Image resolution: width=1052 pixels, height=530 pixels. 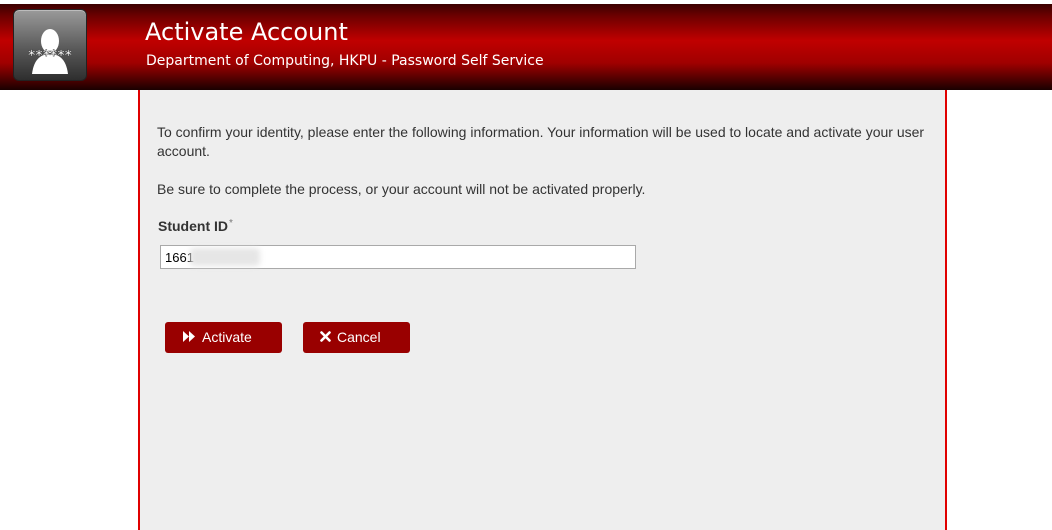 I want to click on page-title: Activate Account, so click(x=246, y=32).